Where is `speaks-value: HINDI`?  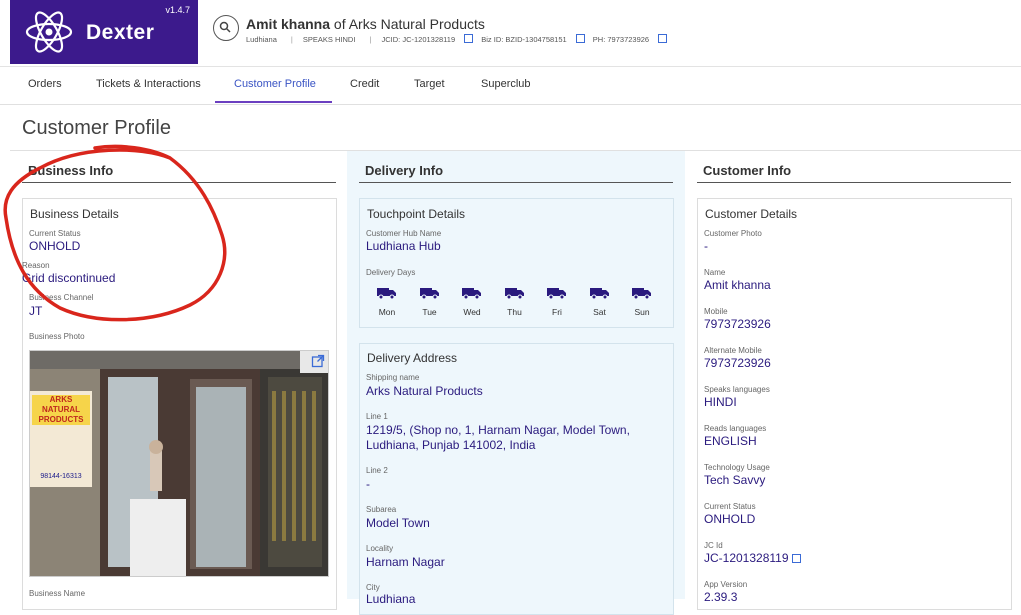
speaks-value: HINDI is located at coordinates (720, 402).